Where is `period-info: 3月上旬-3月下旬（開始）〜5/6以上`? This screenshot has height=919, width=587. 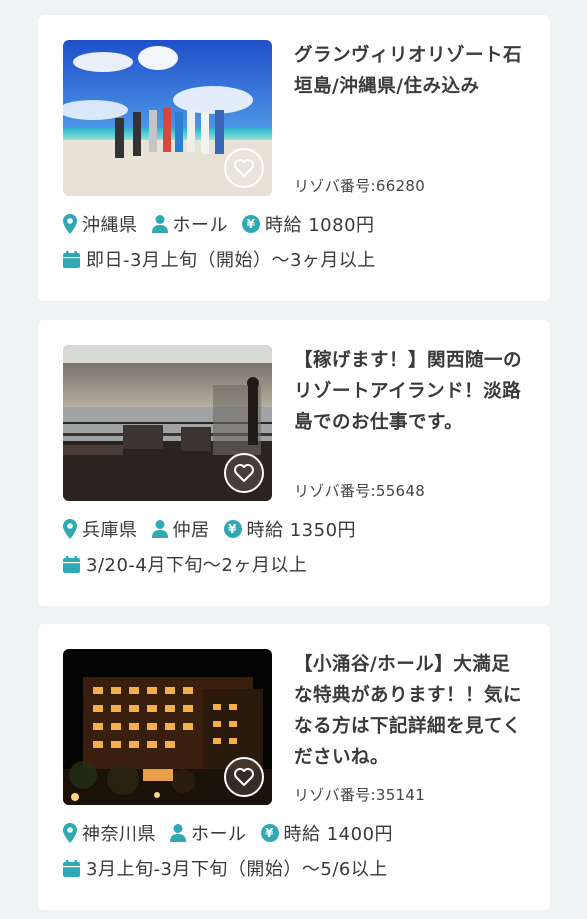
period-info: 3月上旬-3月下旬（開始）〜5/6以上 is located at coordinates (225, 868).